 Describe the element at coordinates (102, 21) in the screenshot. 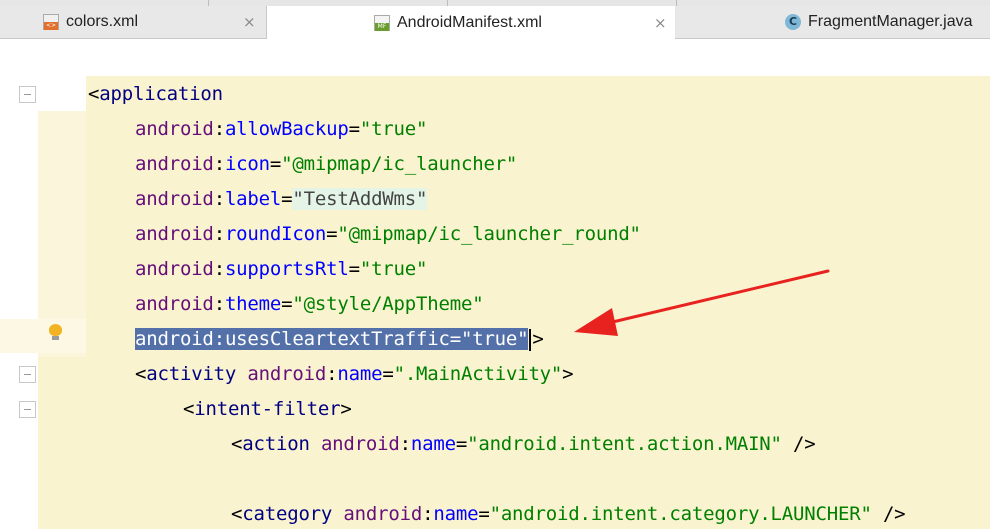

I see `tab-label: colors.xml` at that location.